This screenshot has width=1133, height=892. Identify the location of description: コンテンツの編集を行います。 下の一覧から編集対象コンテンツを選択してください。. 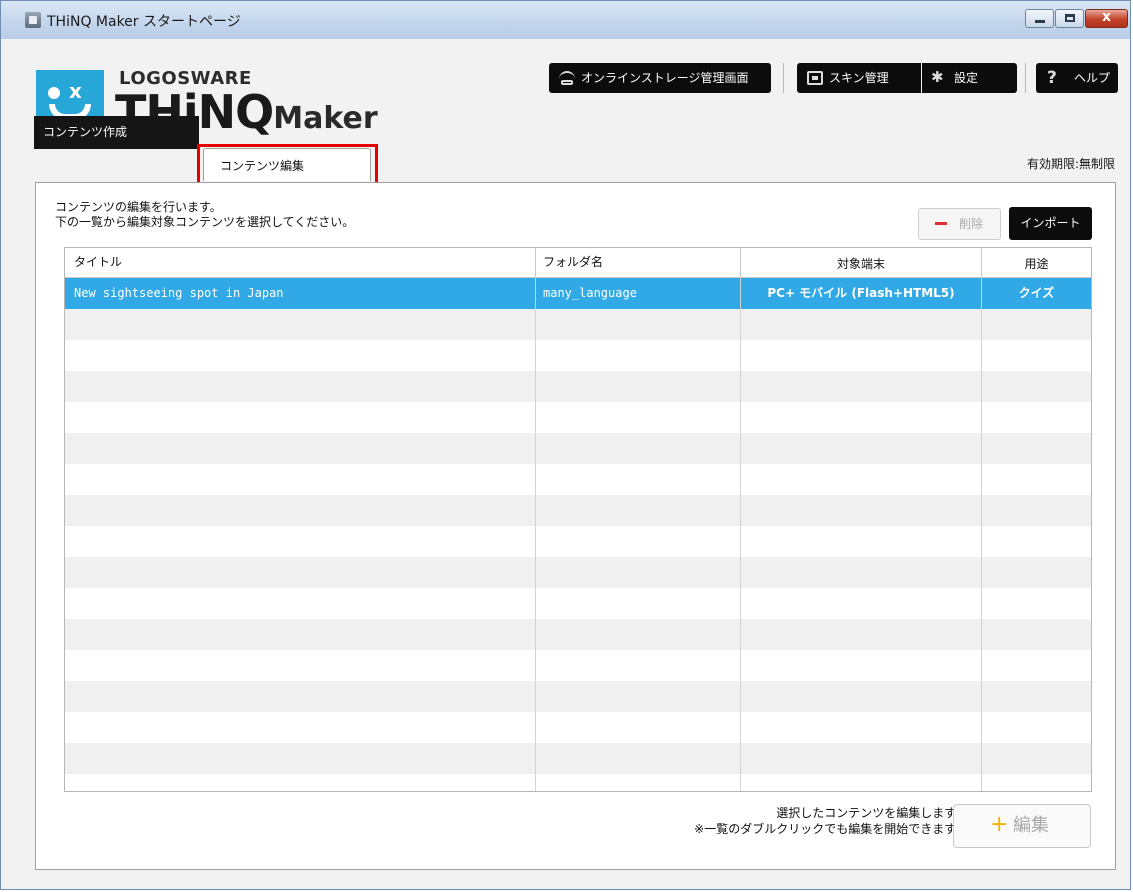
(204, 215).